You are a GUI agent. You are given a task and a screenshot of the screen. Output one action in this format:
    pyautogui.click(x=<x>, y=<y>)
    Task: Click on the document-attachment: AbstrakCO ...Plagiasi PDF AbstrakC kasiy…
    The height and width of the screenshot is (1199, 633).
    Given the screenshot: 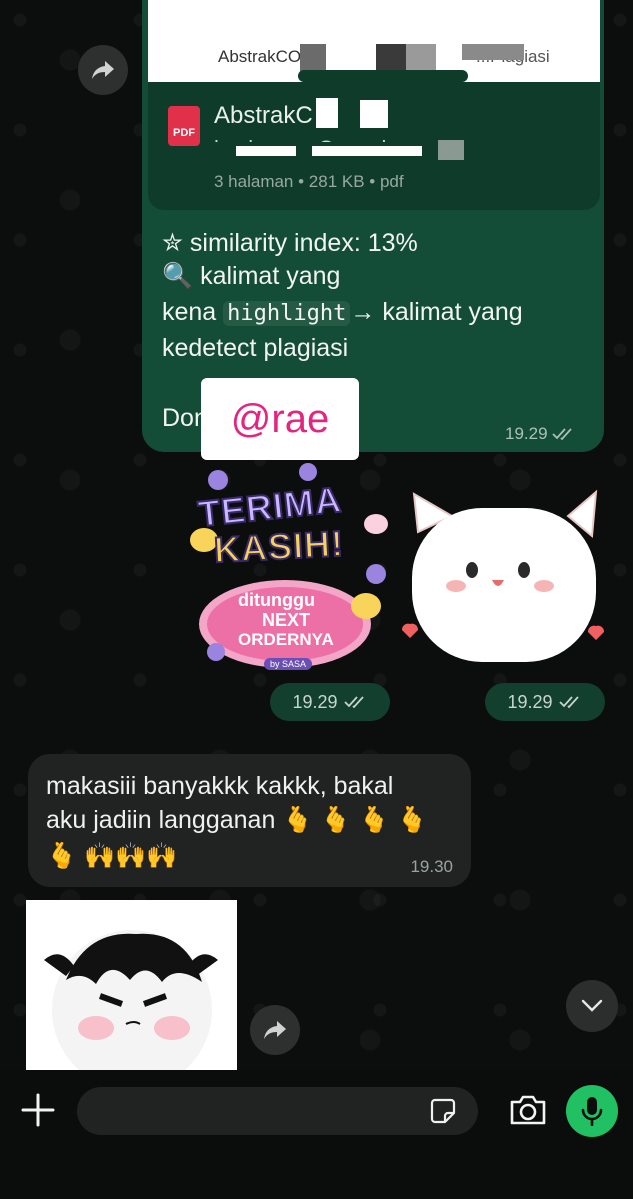 What is the action you would take?
    pyautogui.click(x=374, y=105)
    